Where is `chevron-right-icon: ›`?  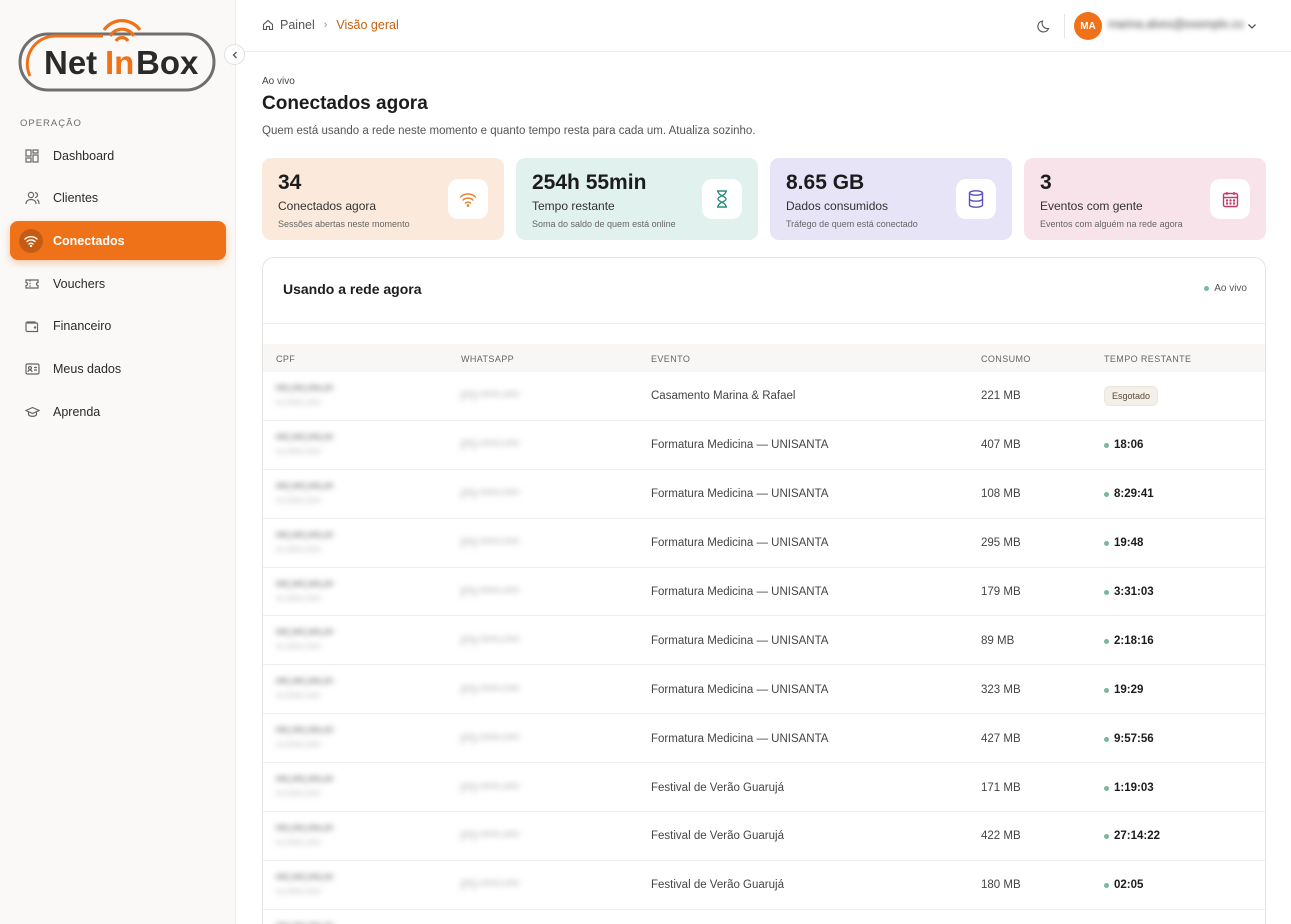
chevron-right-icon: › is located at coordinates (325, 25).